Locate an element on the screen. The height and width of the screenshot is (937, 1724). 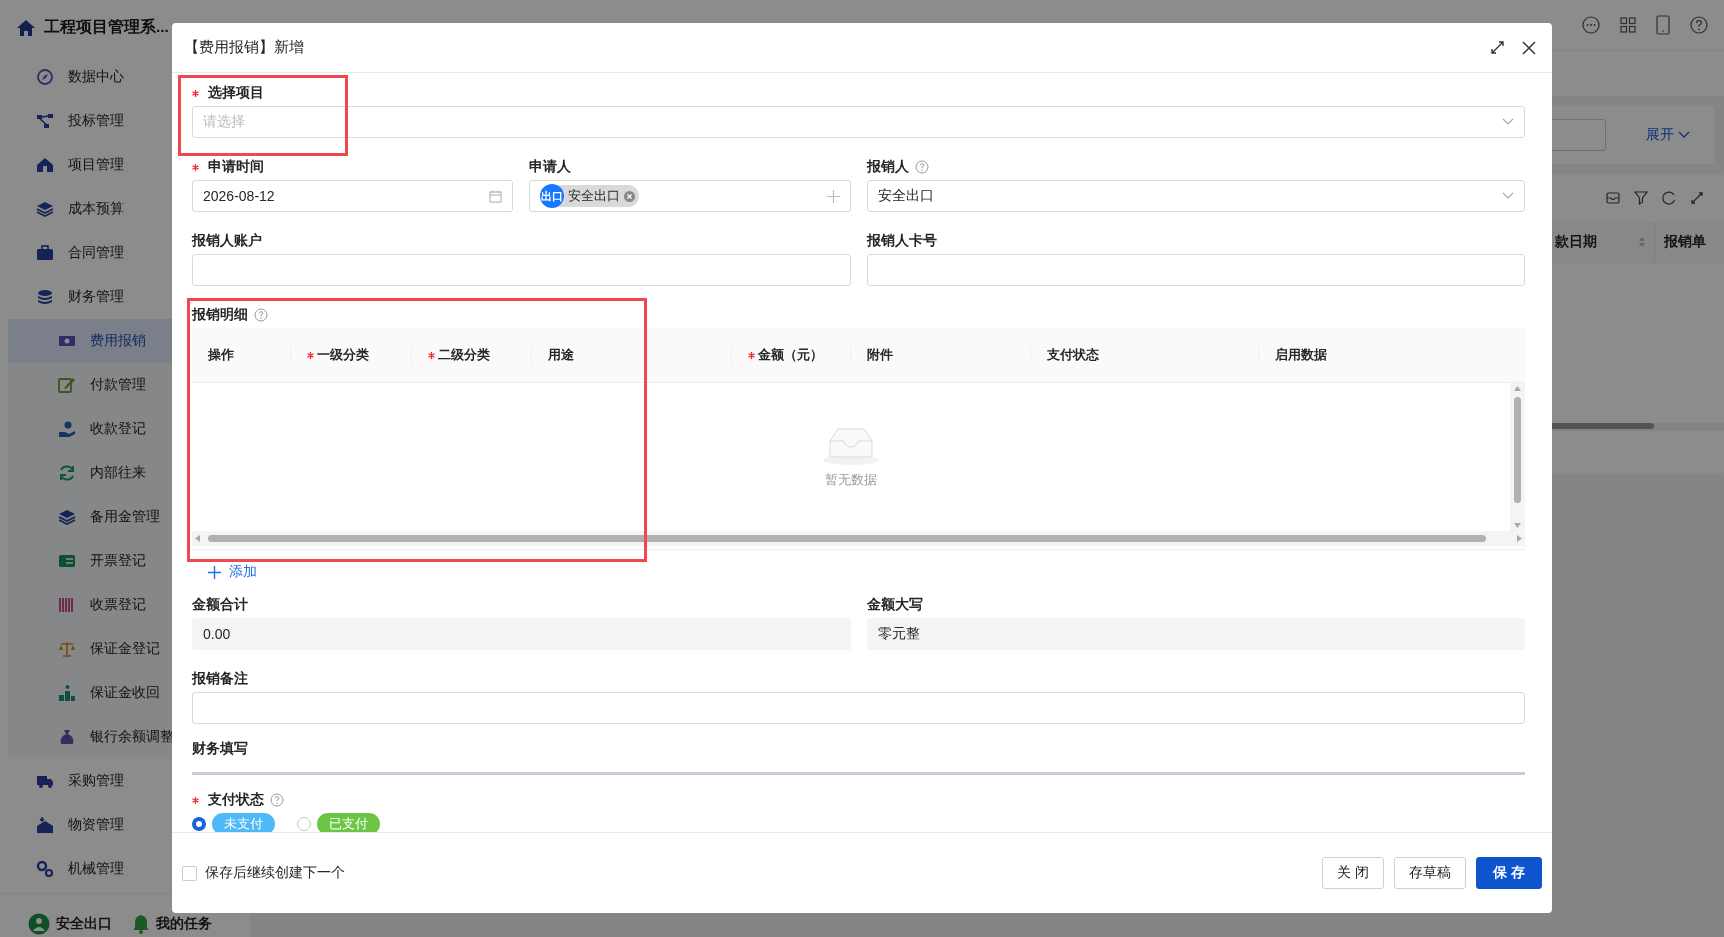
home-icon is located at coordinates (26, 27).